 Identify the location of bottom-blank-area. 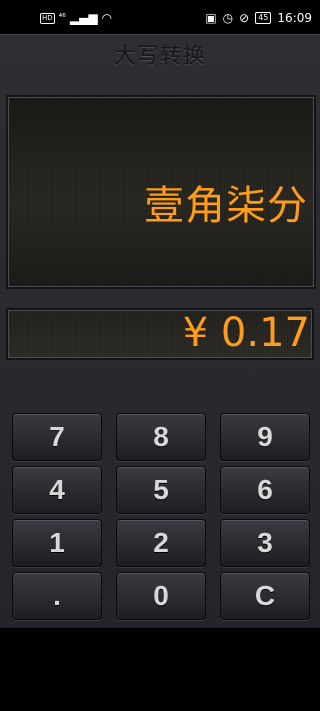
(160, 669).